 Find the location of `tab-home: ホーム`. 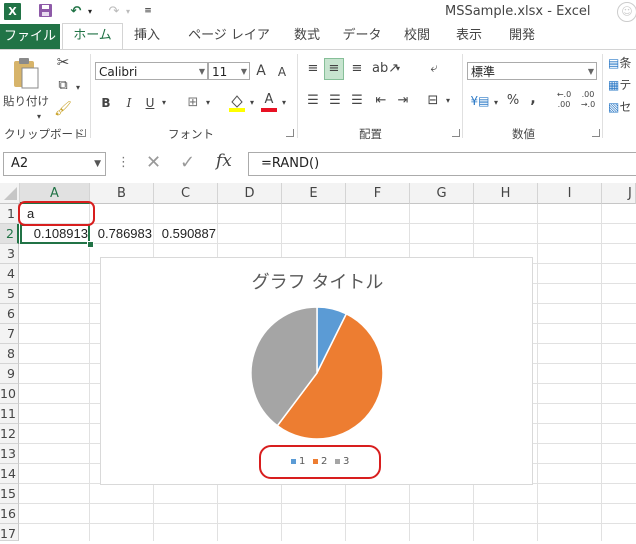

tab-home: ホーム is located at coordinates (92, 36).